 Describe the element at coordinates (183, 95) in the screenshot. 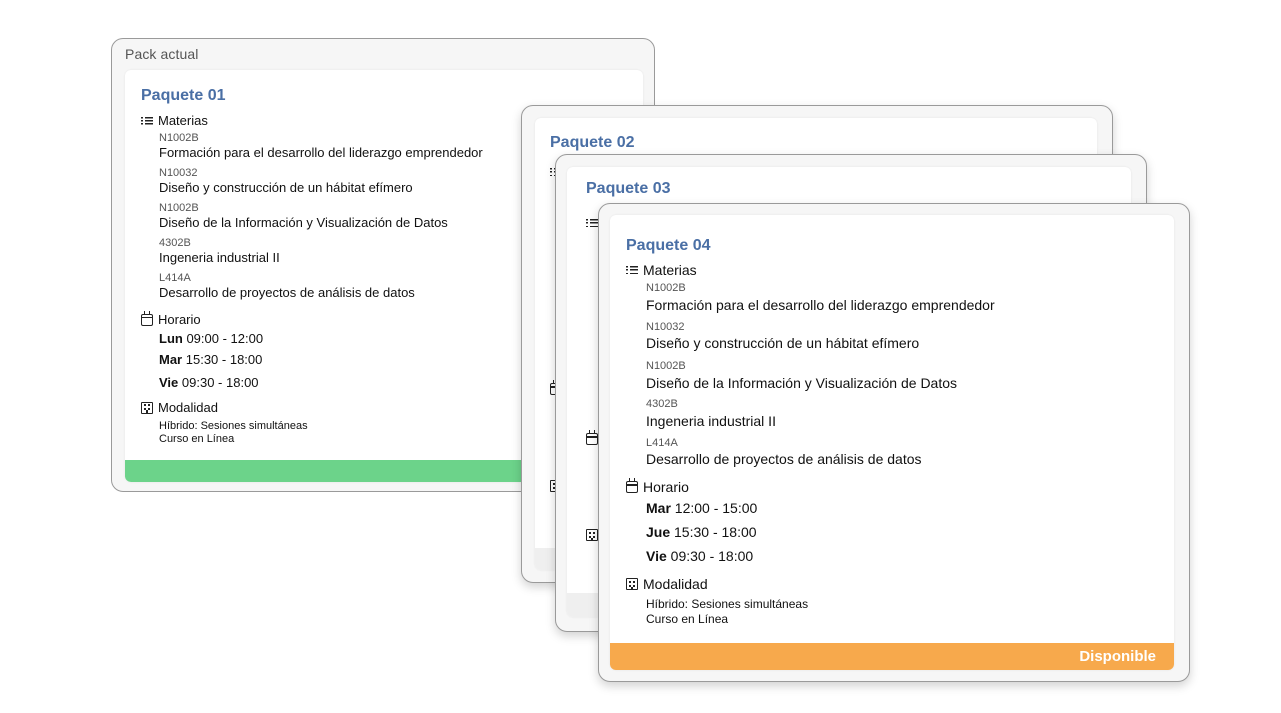

I see `package-title: Paquete 01` at that location.